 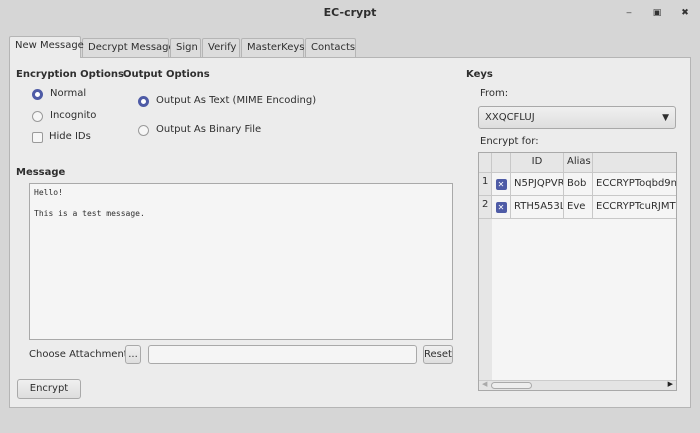 What do you see at coordinates (80, 354) in the screenshot?
I see `attachment-label: Choose Attachment:` at bounding box center [80, 354].